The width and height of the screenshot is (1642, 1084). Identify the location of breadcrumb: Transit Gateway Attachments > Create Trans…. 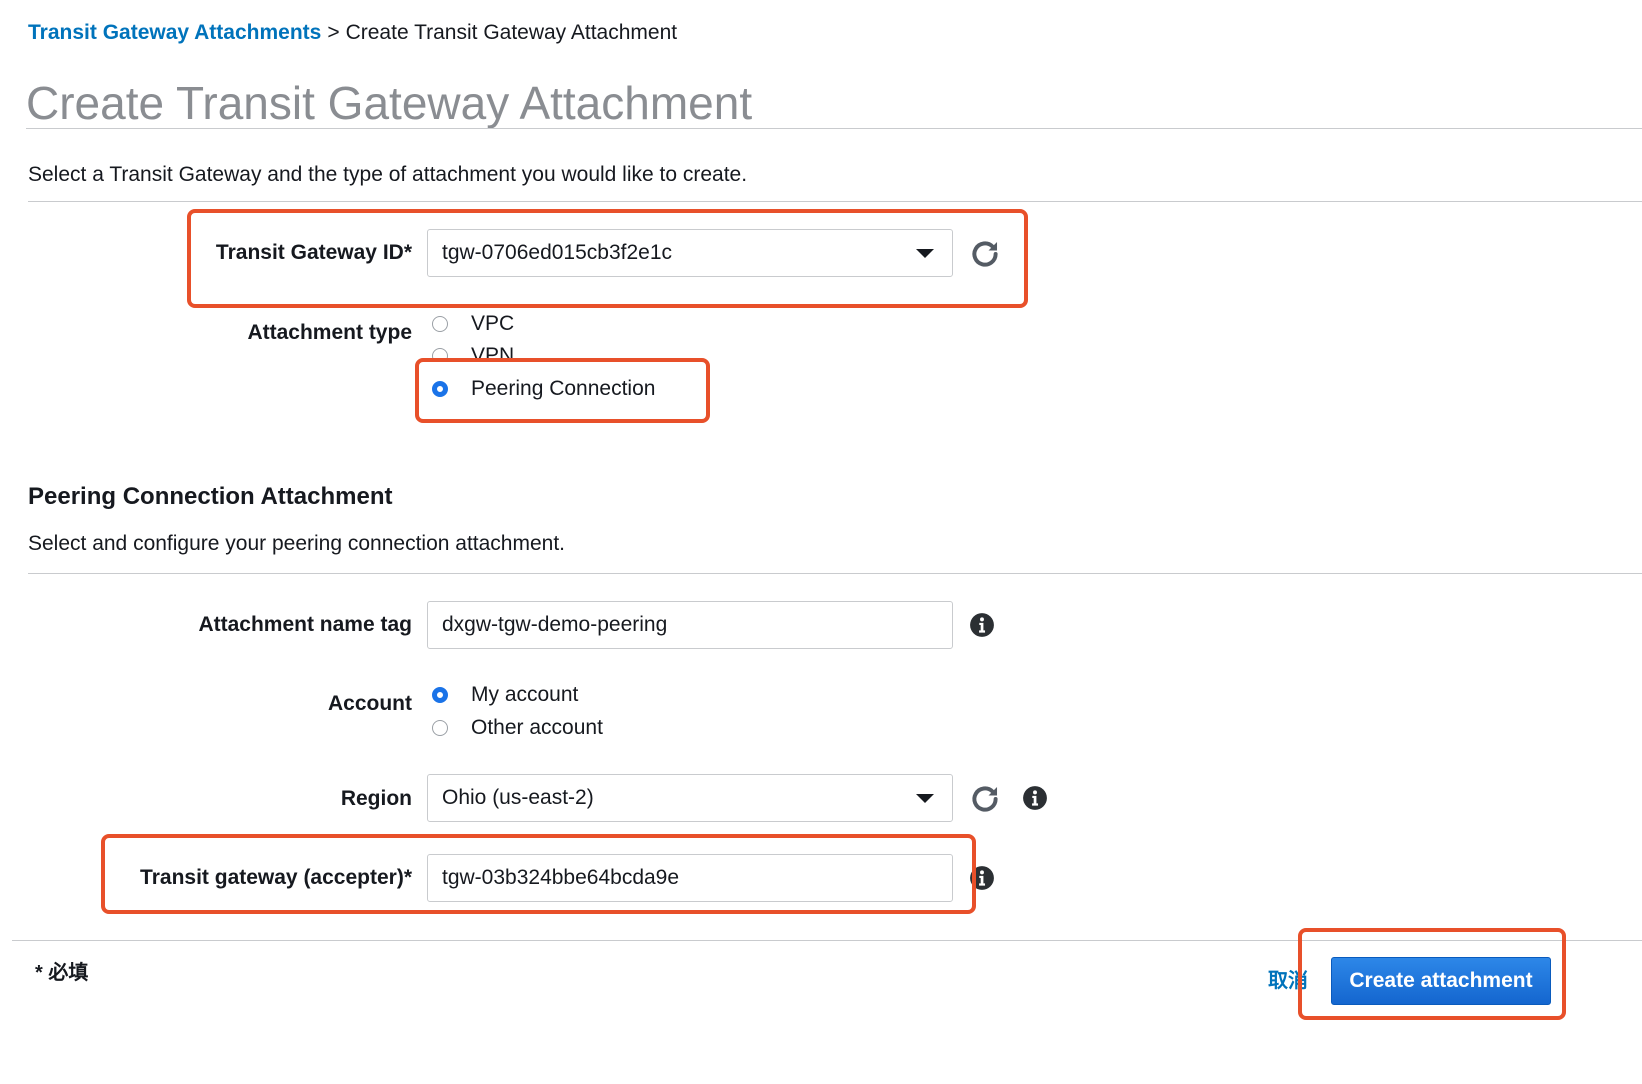
(352, 33).